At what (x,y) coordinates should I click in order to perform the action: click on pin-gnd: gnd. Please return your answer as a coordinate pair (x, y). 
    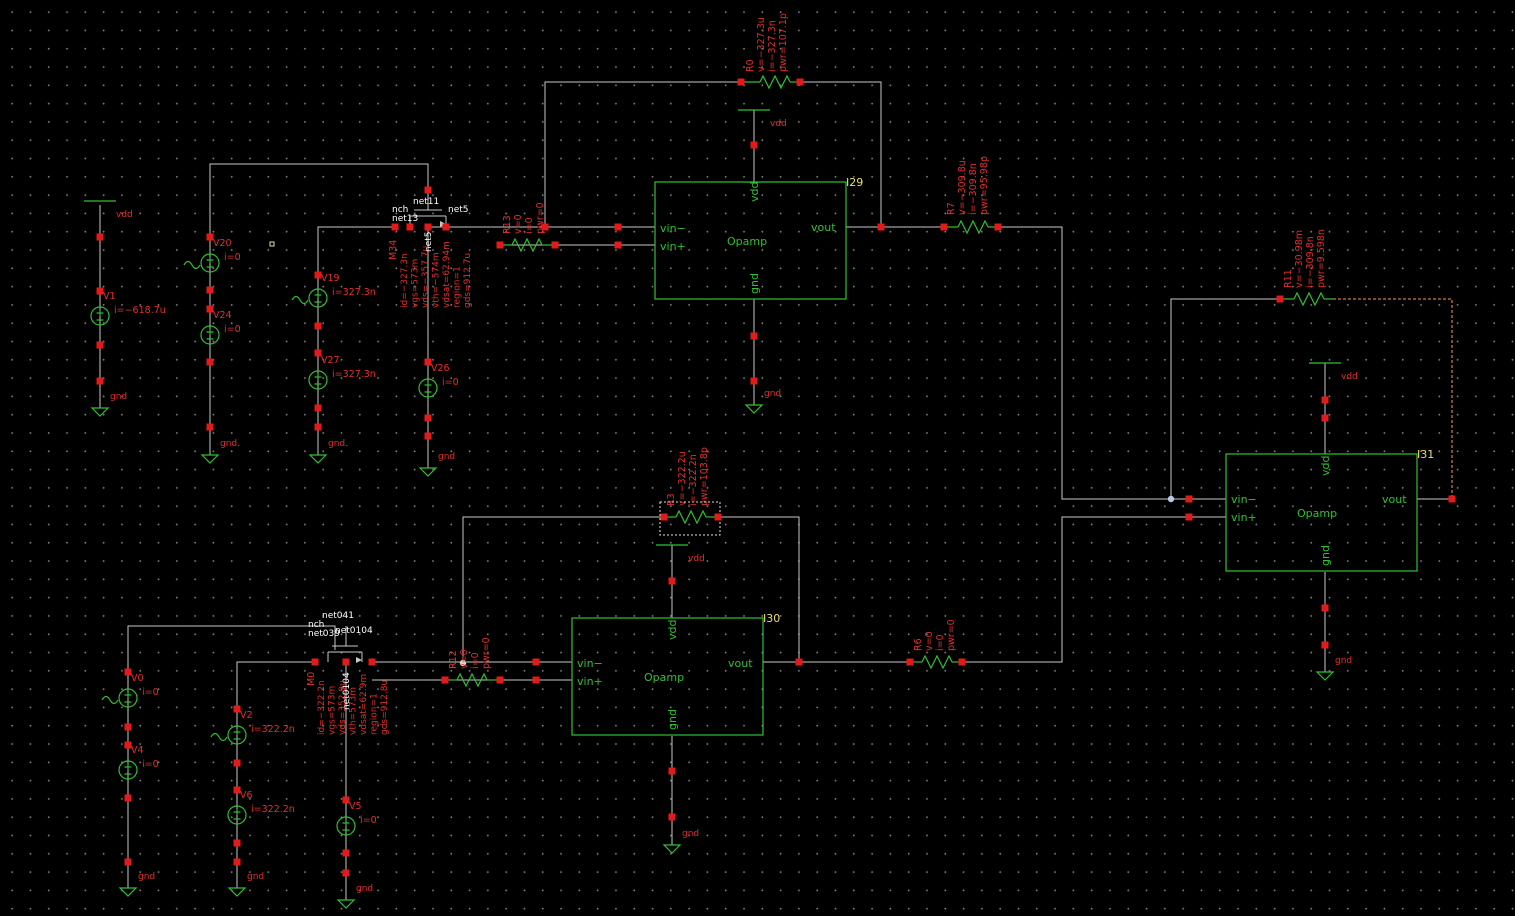
    Looking at the image, I should click on (1325, 555).